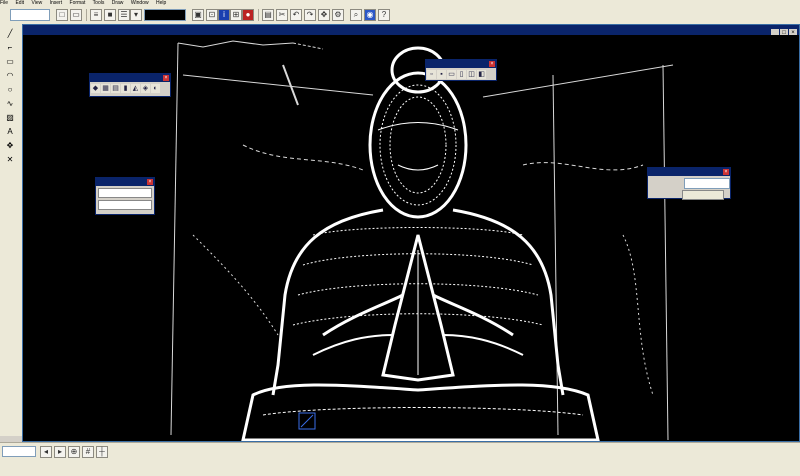 This screenshot has width=800, height=476. I want to click on floating-toolbar-top: × ▫ ▪ ▭ ▯ ◫ ◧, so click(461, 70).